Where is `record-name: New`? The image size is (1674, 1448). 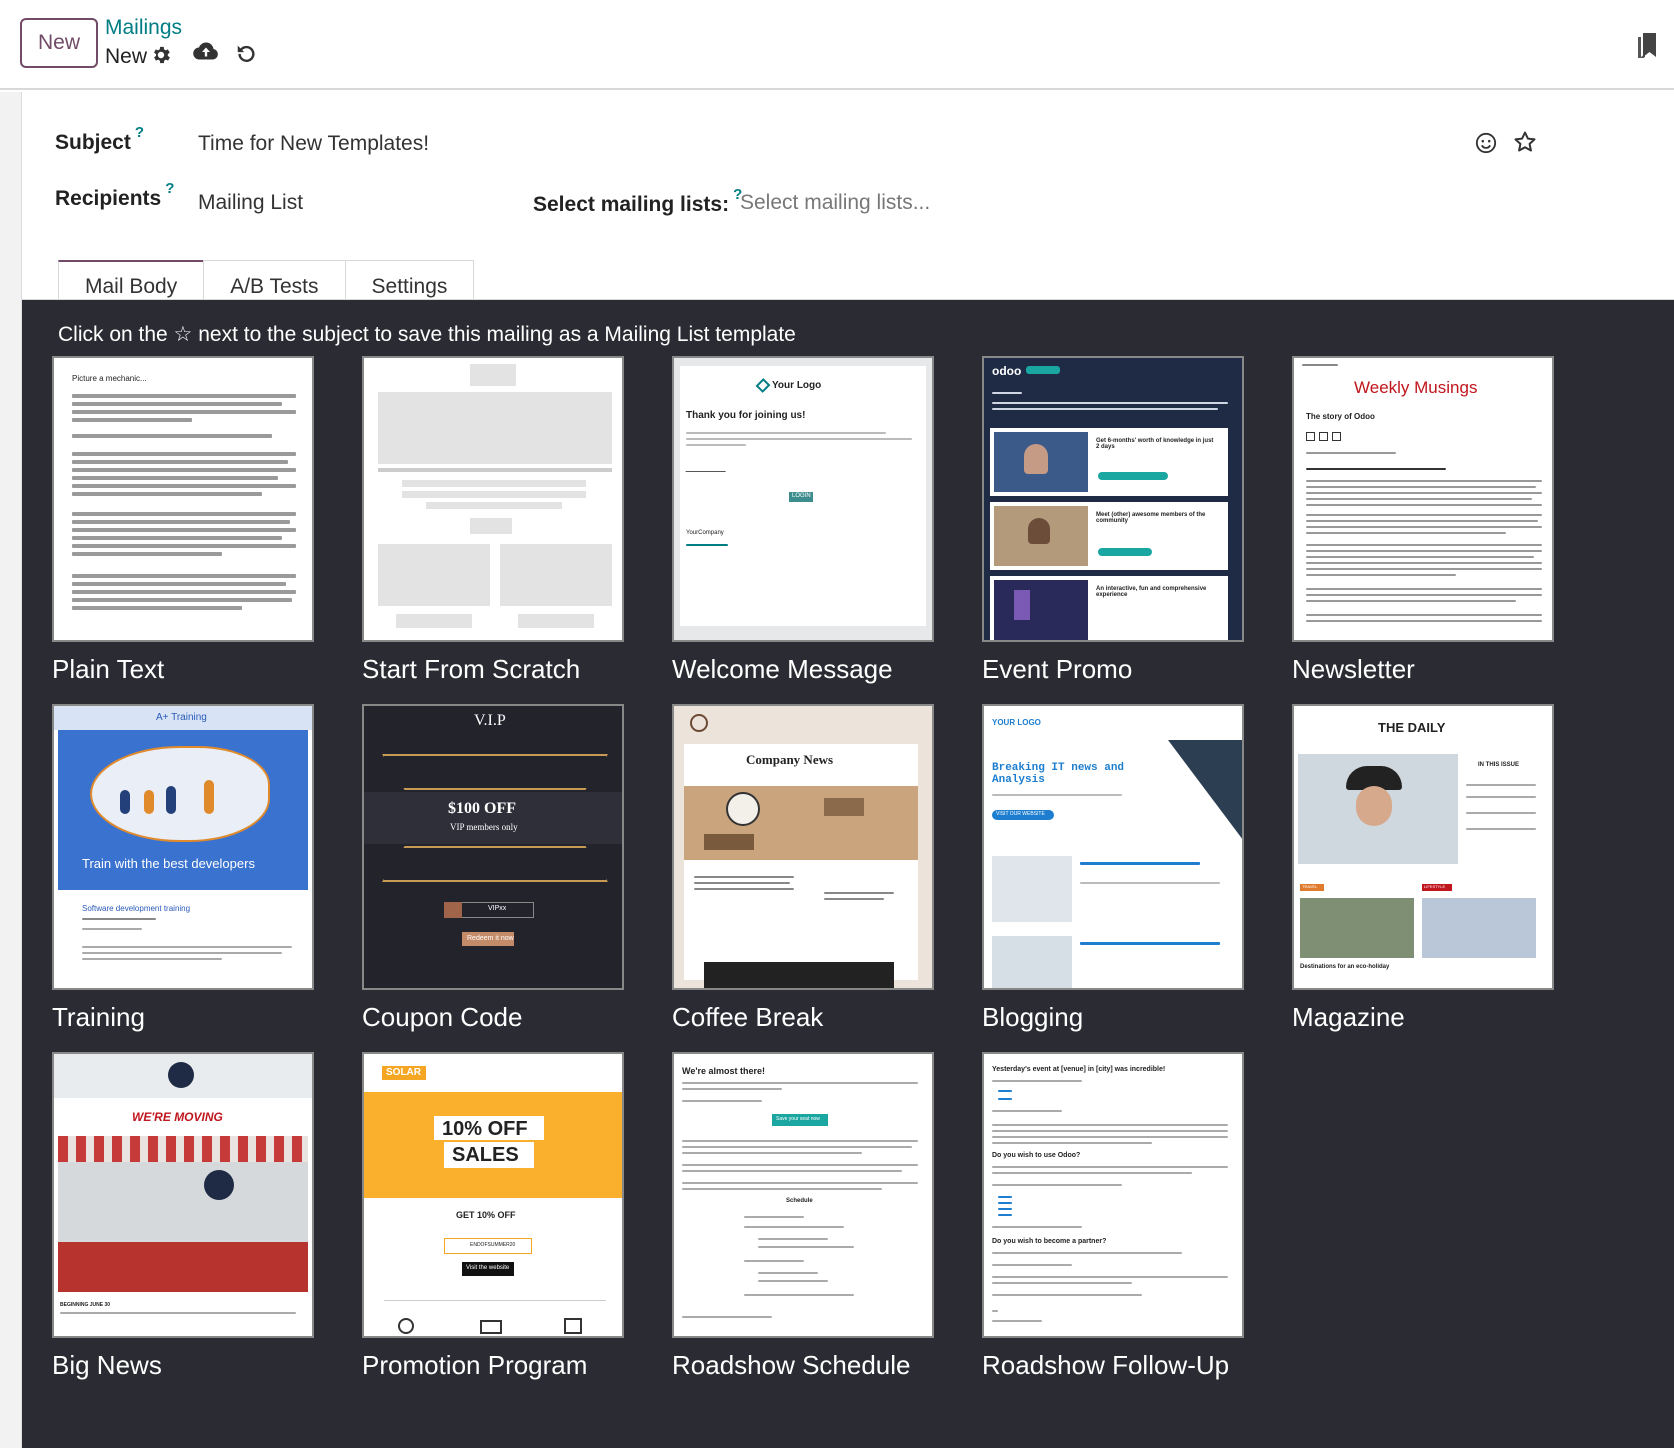 record-name: New is located at coordinates (126, 56).